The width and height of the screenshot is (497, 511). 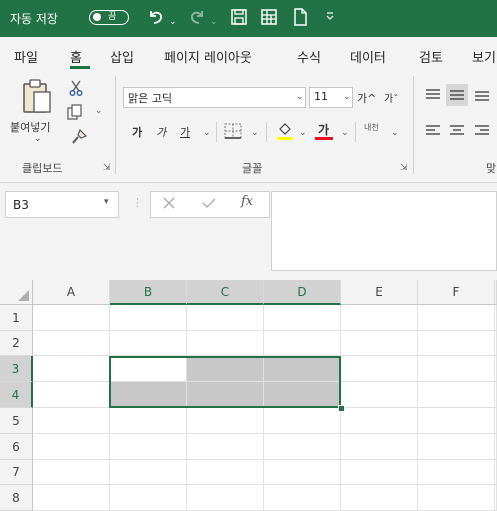 What do you see at coordinates (379, 472) in the screenshot?
I see `cell-e7` at bounding box center [379, 472].